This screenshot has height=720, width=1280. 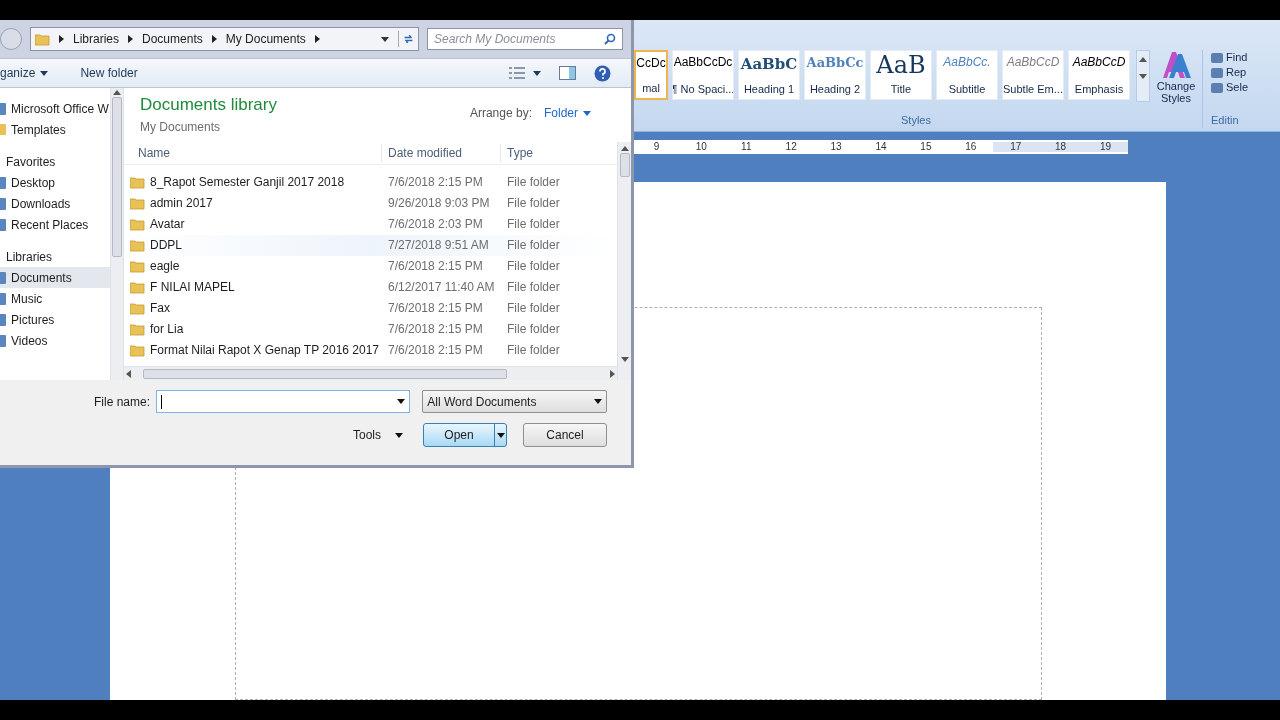 I want to click on nav-item: Microsoft Office W, so click(x=55, y=108).